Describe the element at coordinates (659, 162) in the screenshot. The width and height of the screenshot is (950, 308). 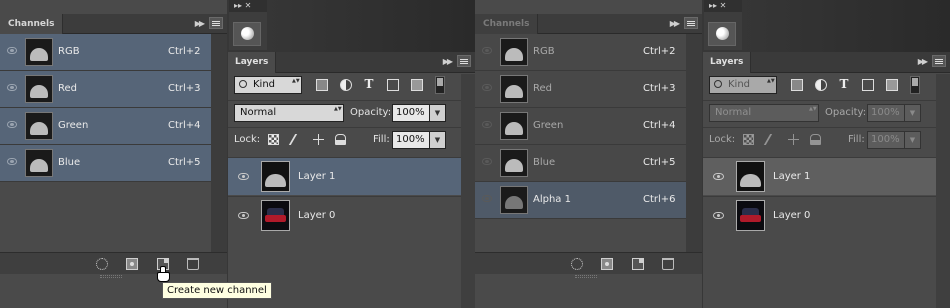
I see `channel-shortcut: Ctrl+5` at that location.